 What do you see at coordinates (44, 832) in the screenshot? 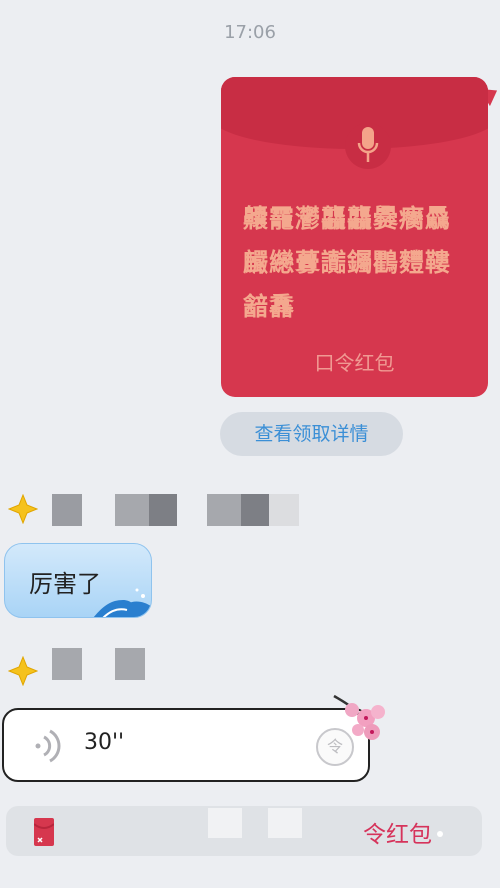
I see `red-packet-icon` at bounding box center [44, 832].